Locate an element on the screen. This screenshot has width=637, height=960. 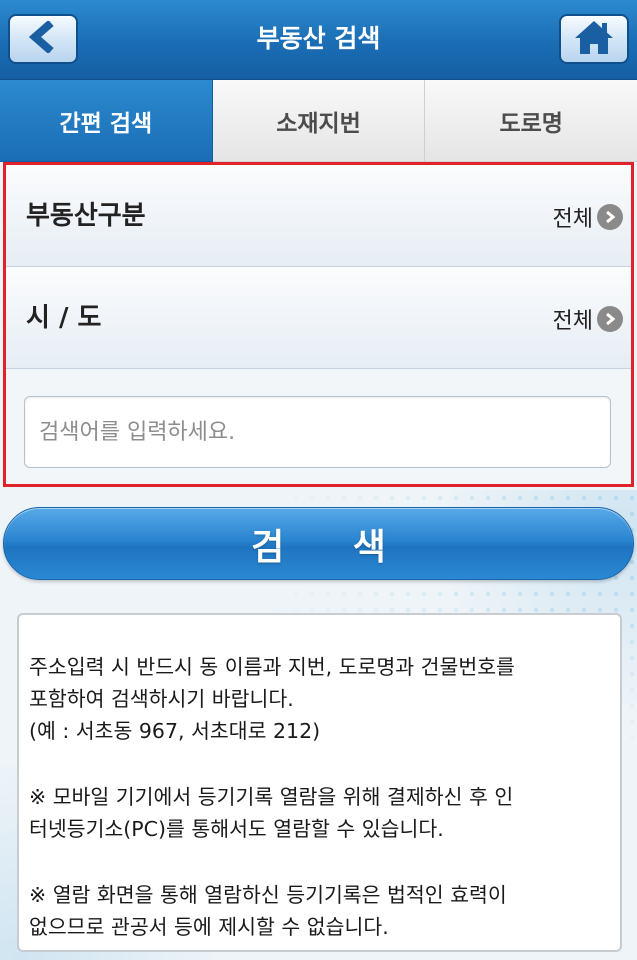
notice-line: 터넷등기소(PC)를 통해서도 열람할 수 있습니다. is located at coordinates (236, 829).